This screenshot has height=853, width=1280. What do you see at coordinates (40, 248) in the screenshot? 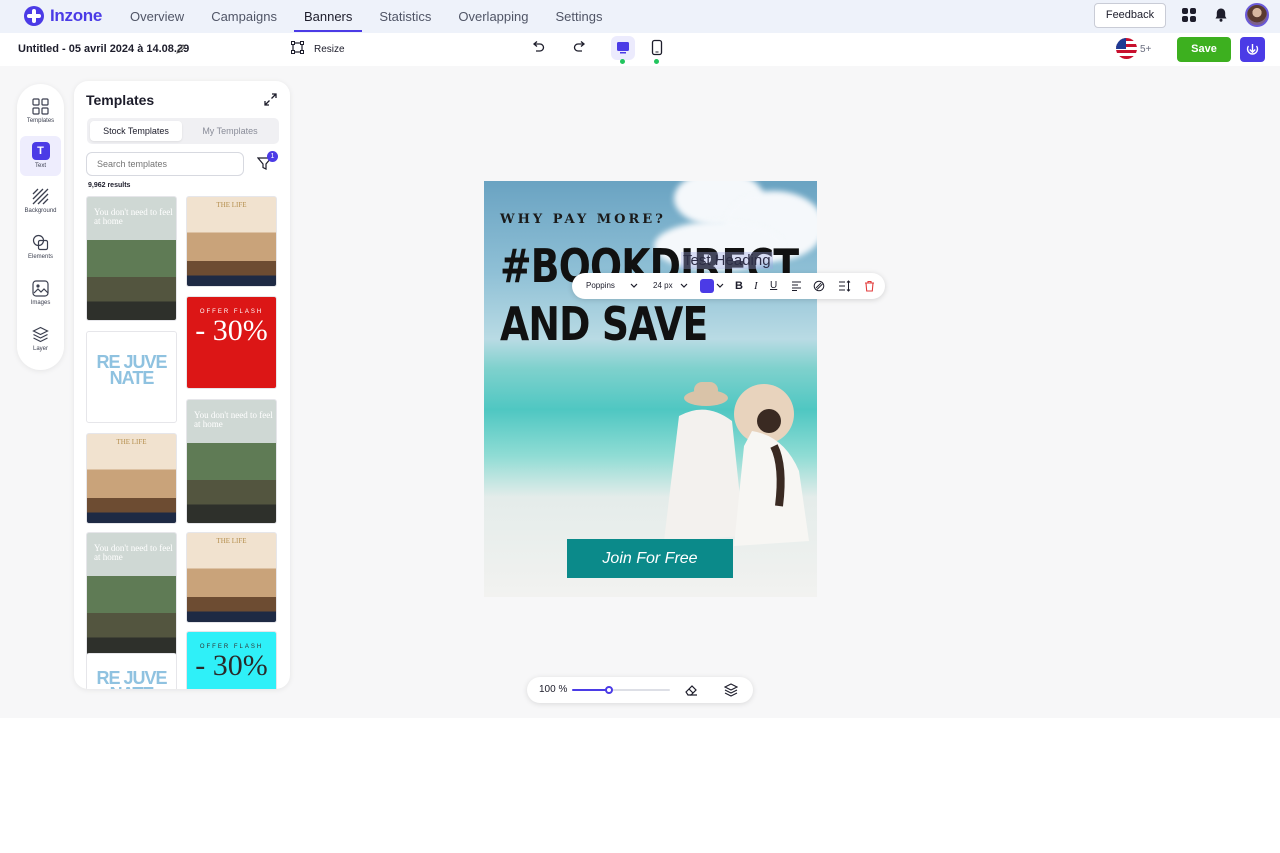
I see `rail-elements: Elements` at bounding box center [40, 248].